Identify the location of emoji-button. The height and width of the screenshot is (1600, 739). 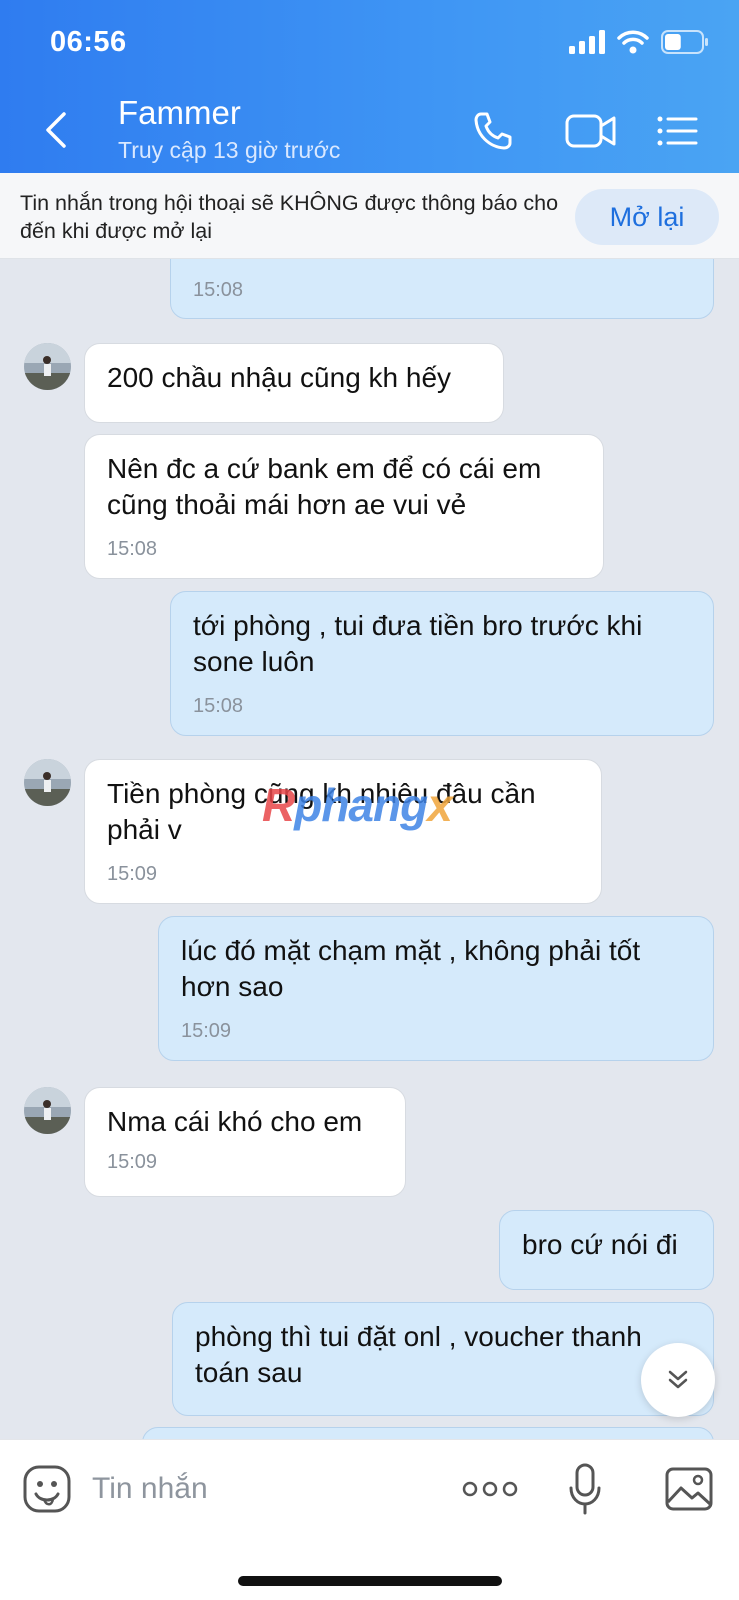
(47, 1489).